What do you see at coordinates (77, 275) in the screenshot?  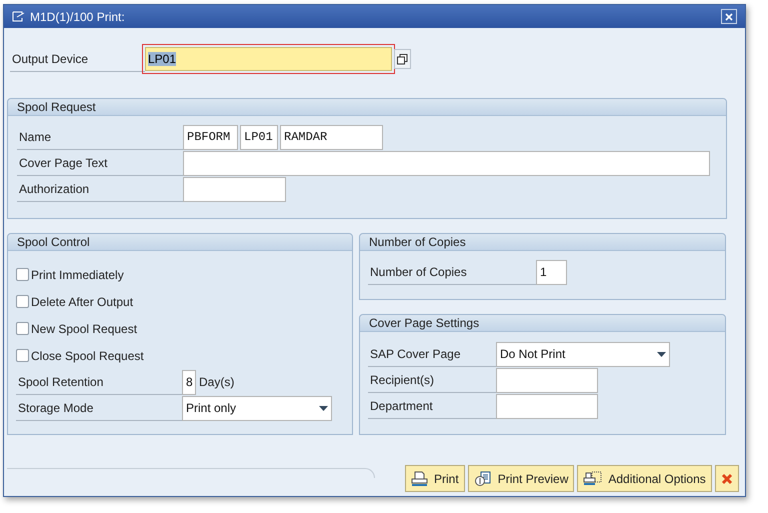 I see `checkbox-label: Print Immediately` at bounding box center [77, 275].